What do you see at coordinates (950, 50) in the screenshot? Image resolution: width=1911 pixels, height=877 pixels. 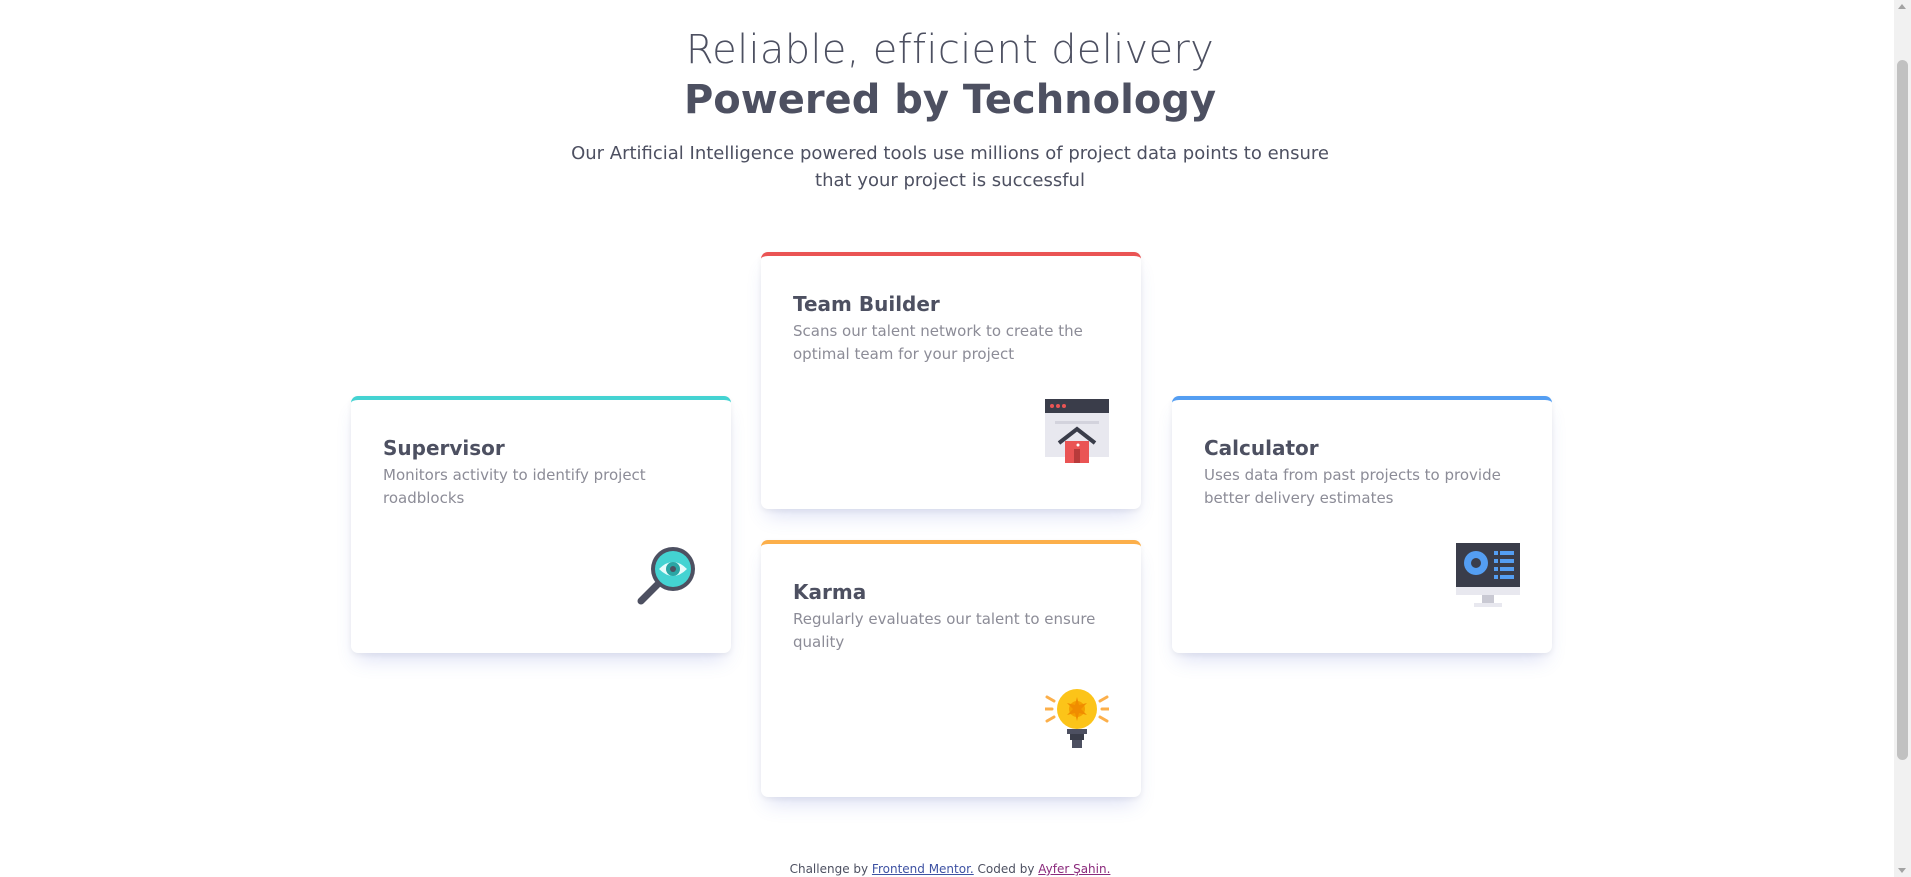 I see `heading-light: Reliable, efficient delivery` at bounding box center [950, 50].